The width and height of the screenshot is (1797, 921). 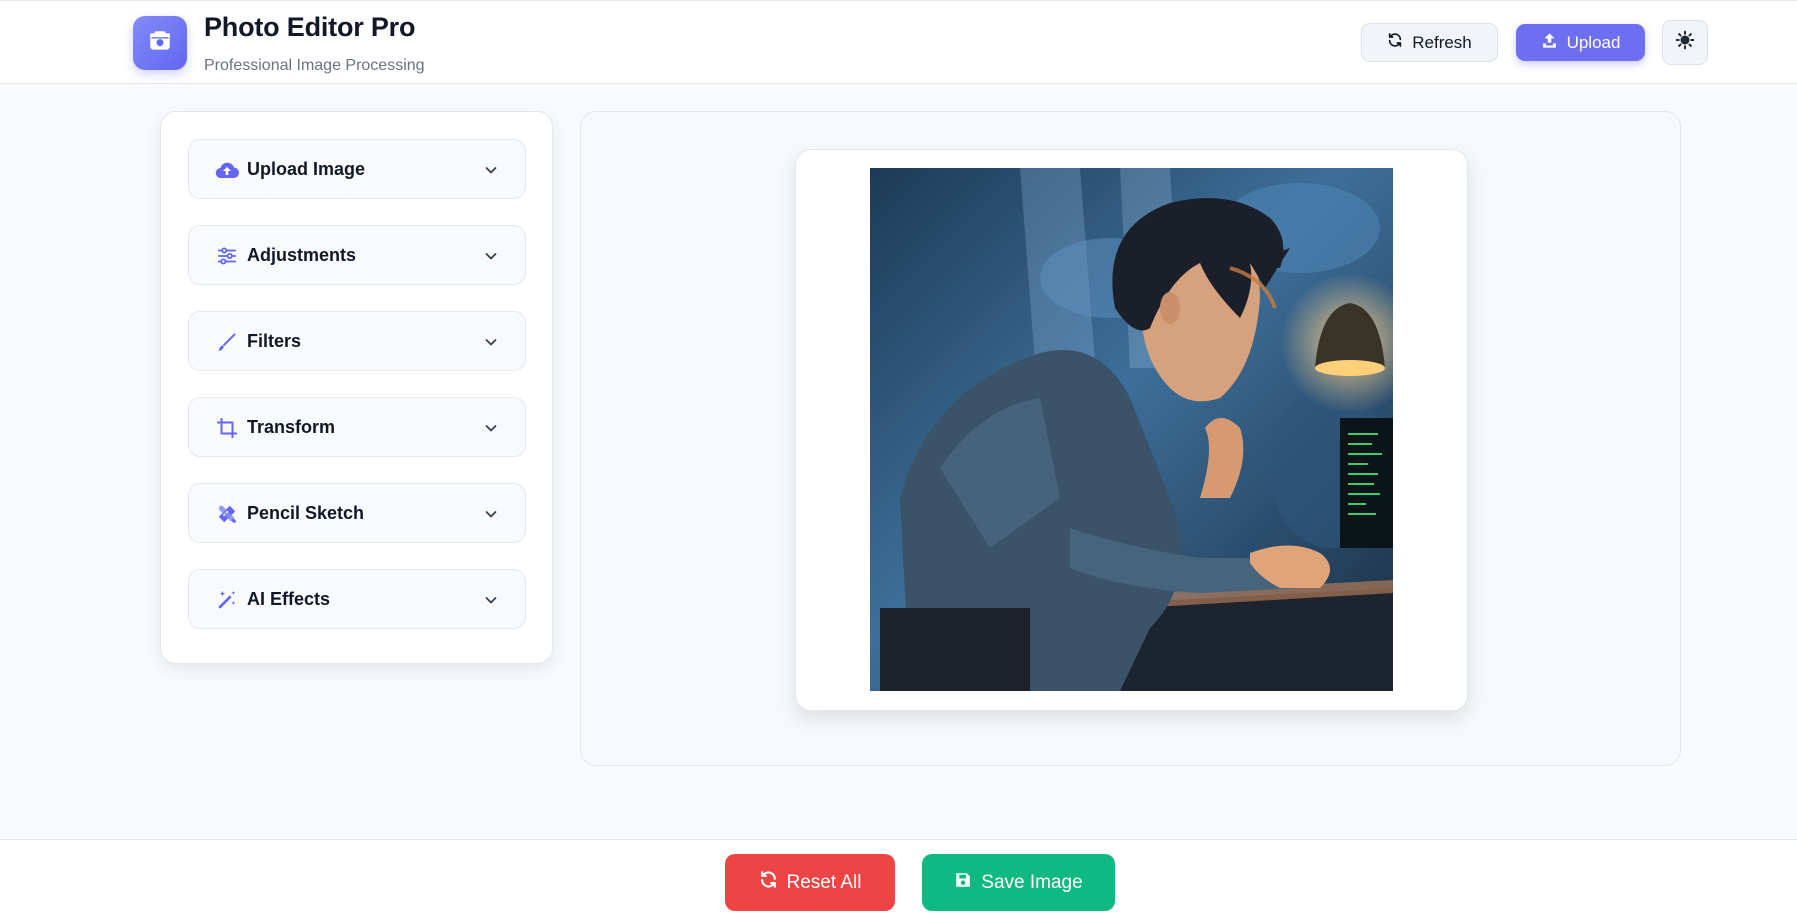 I want to click on section-label: AI Effects, so click(x=289, y=598).